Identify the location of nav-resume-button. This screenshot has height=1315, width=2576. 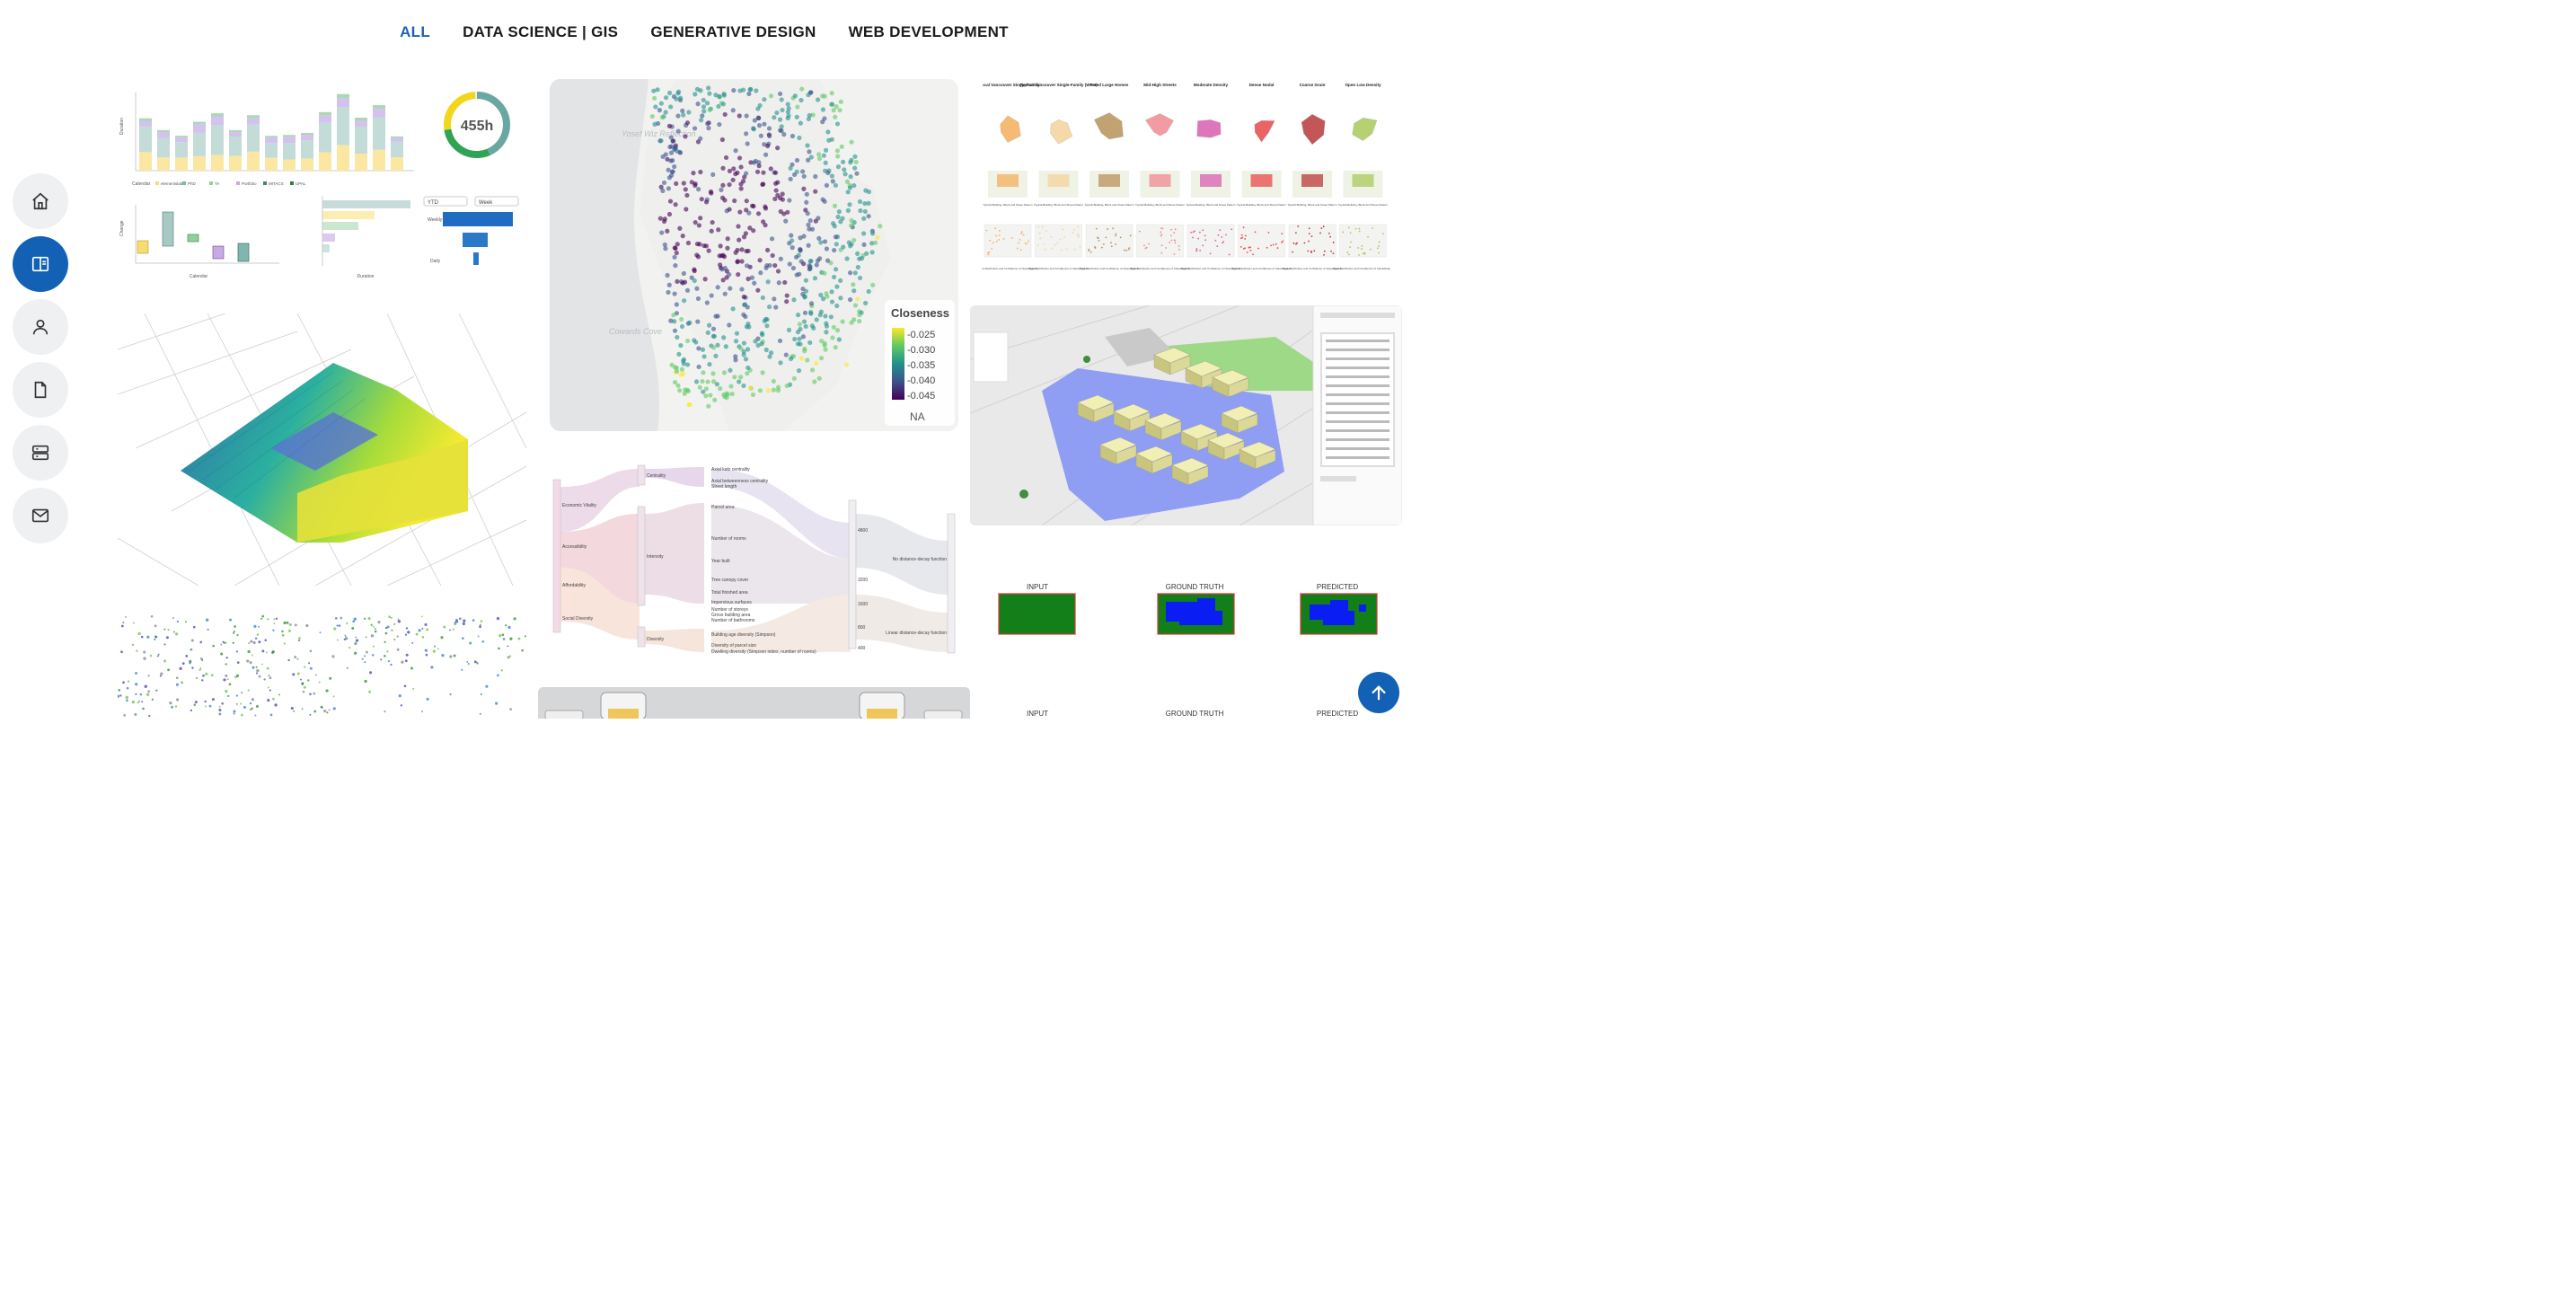
(40, 390).